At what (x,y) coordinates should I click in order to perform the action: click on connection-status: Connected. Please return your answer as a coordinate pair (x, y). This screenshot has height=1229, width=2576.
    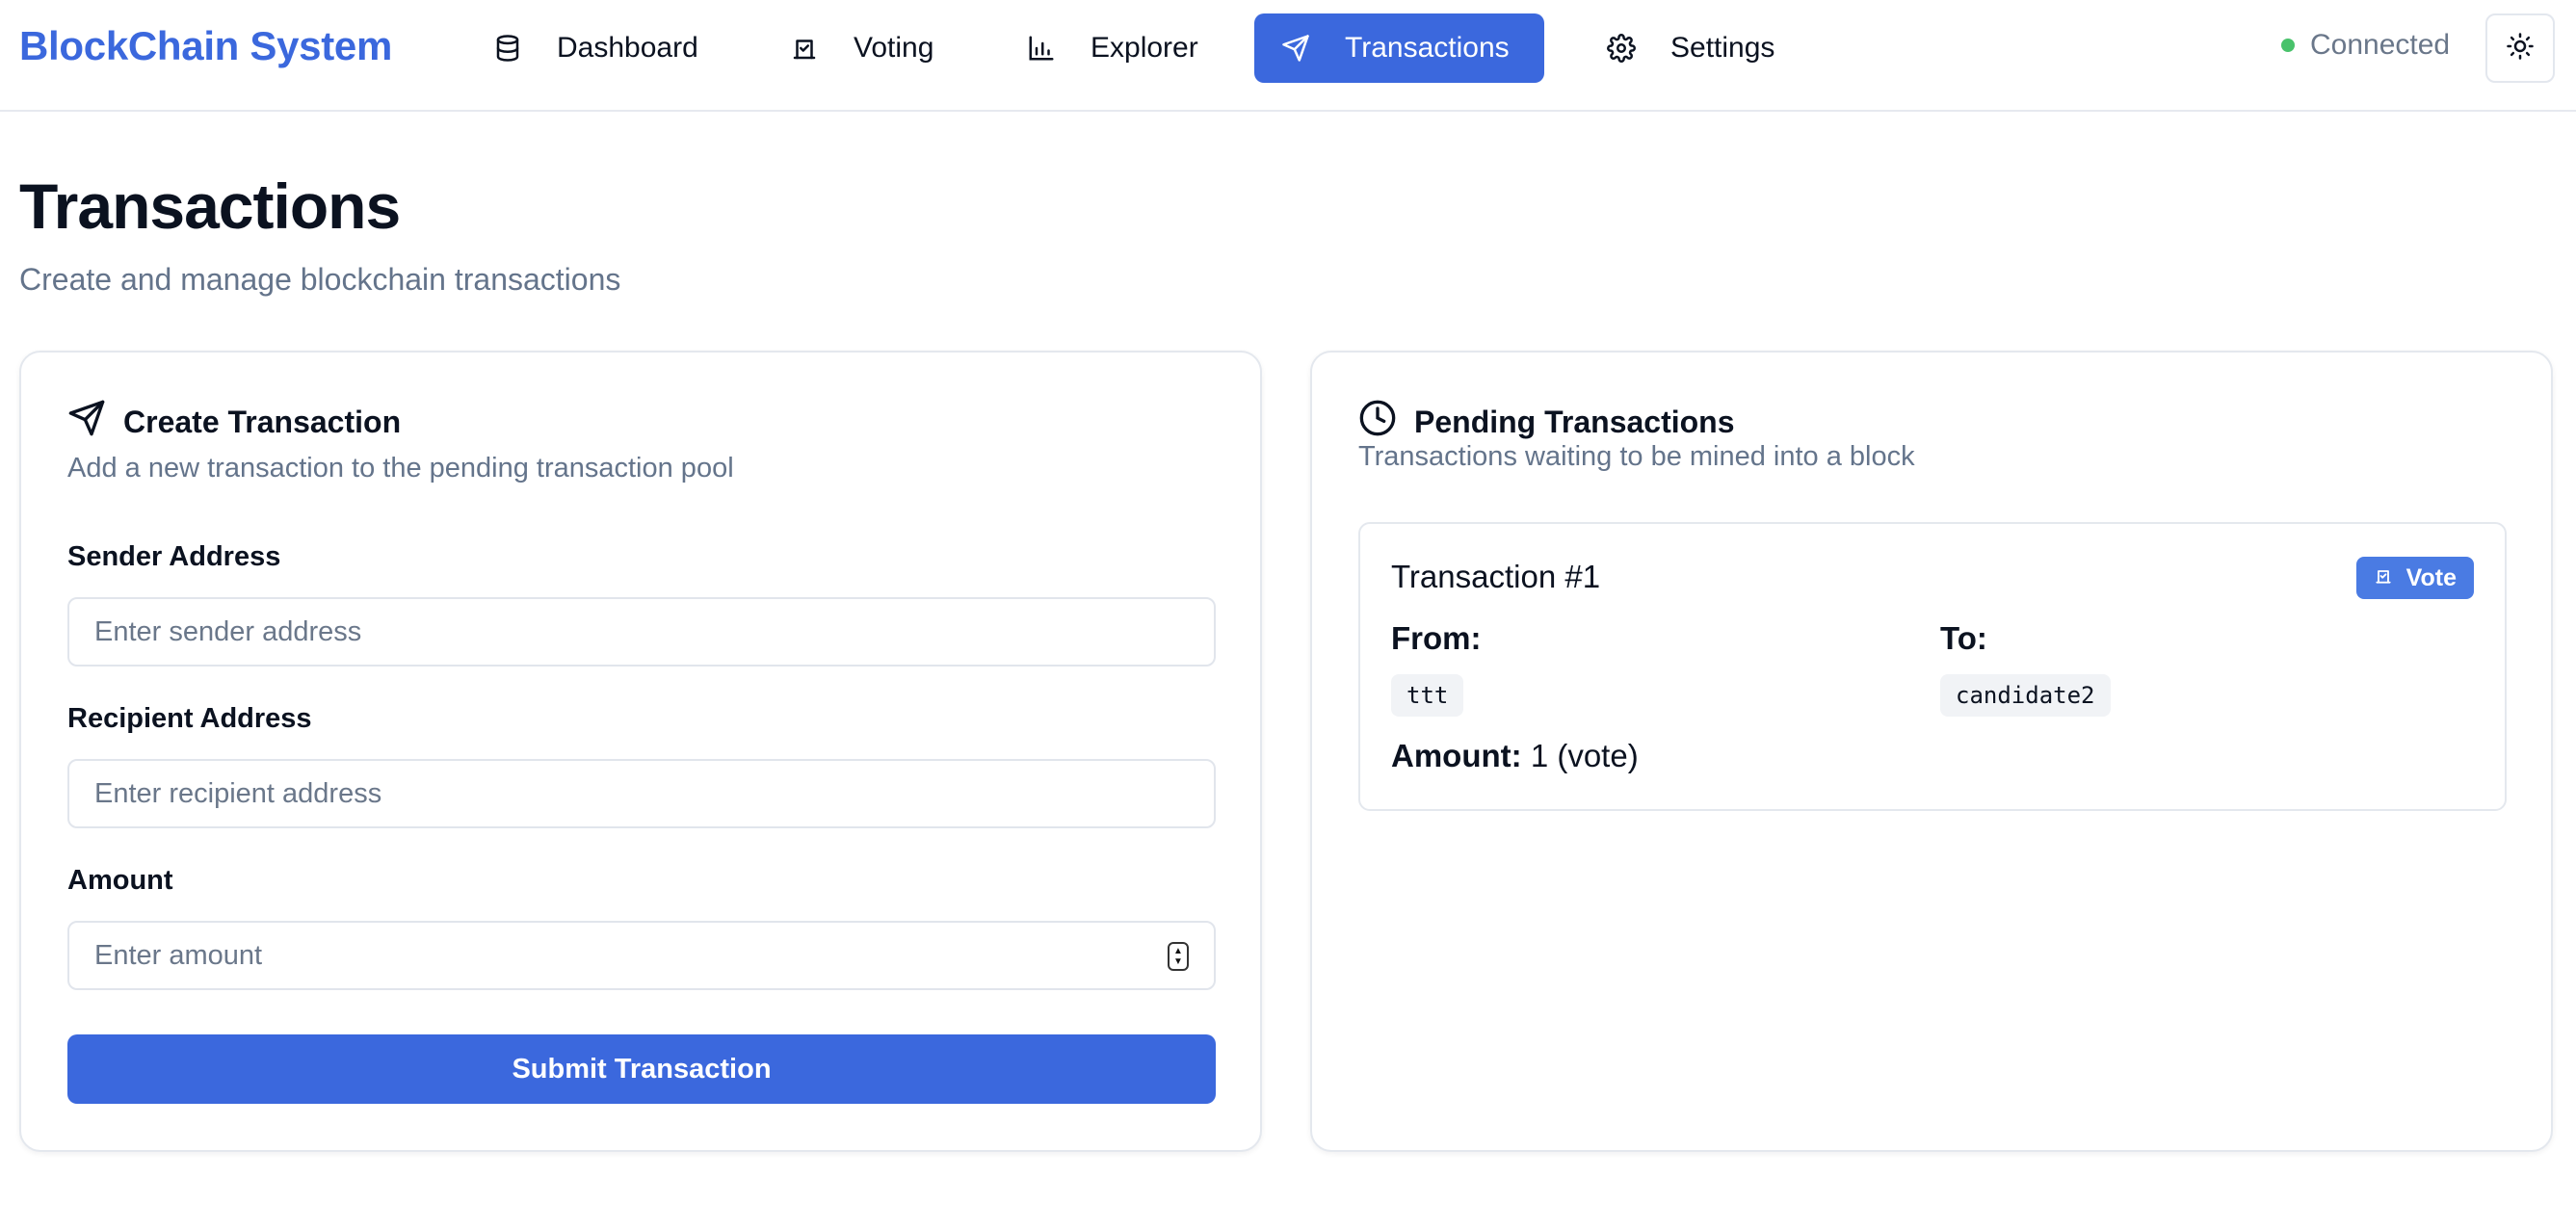
    Looking at the image, I should click on (2365, 45).